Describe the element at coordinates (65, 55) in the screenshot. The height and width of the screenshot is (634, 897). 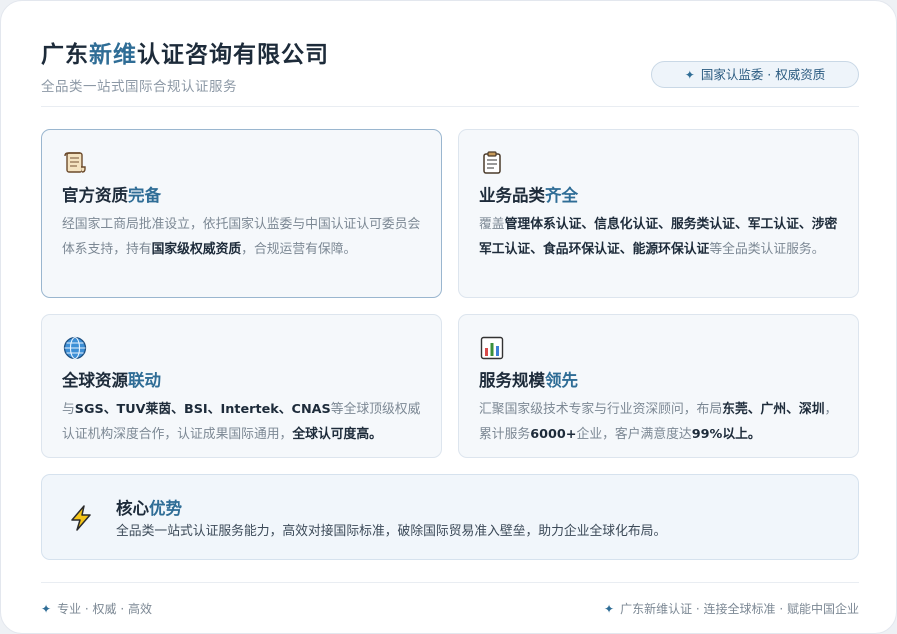
I see `title-prefix: 广东` at that location.